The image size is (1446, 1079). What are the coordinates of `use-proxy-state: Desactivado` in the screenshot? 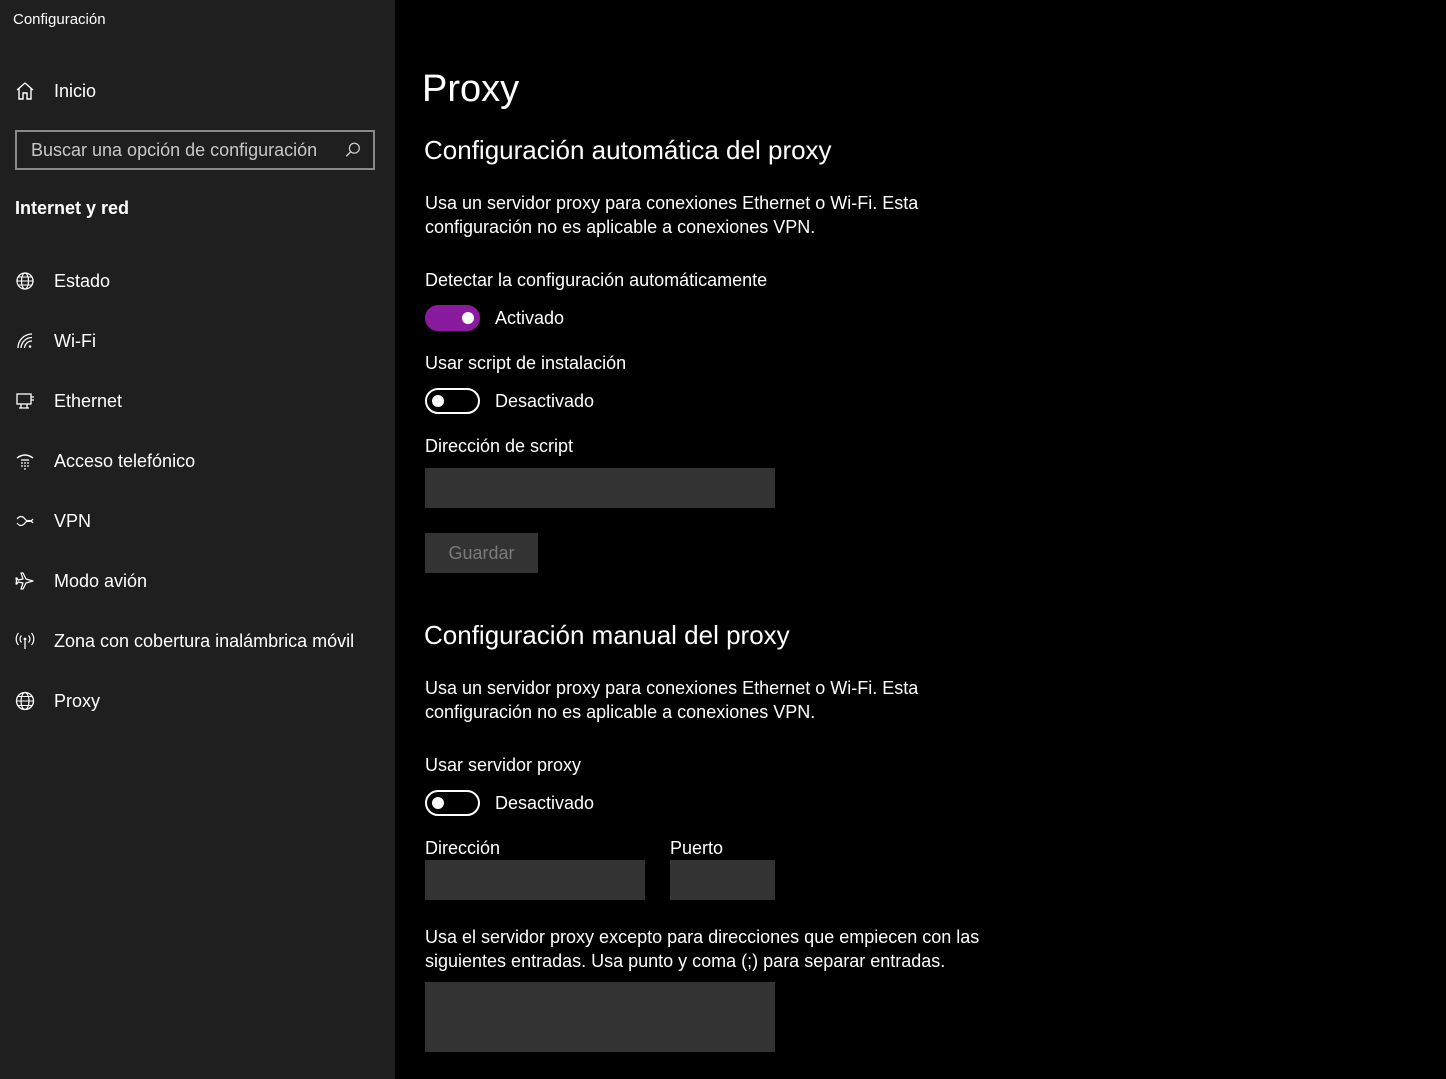 It's located at (545, 802).